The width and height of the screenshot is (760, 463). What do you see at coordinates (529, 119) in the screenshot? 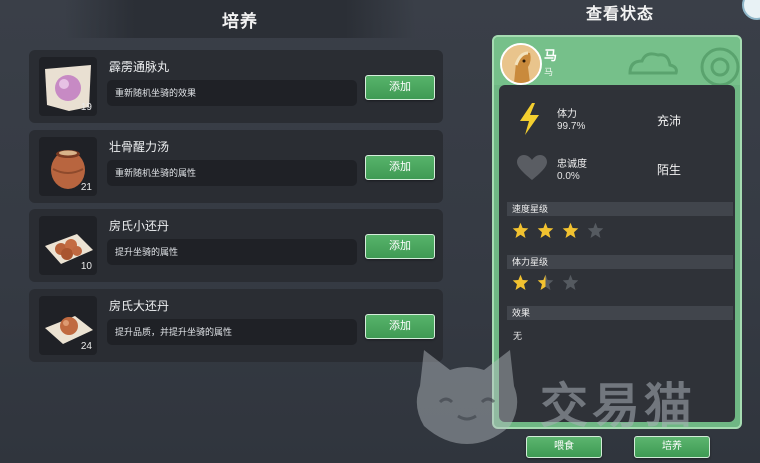
I see `lightning-icon` at bounding box center [529, 119].